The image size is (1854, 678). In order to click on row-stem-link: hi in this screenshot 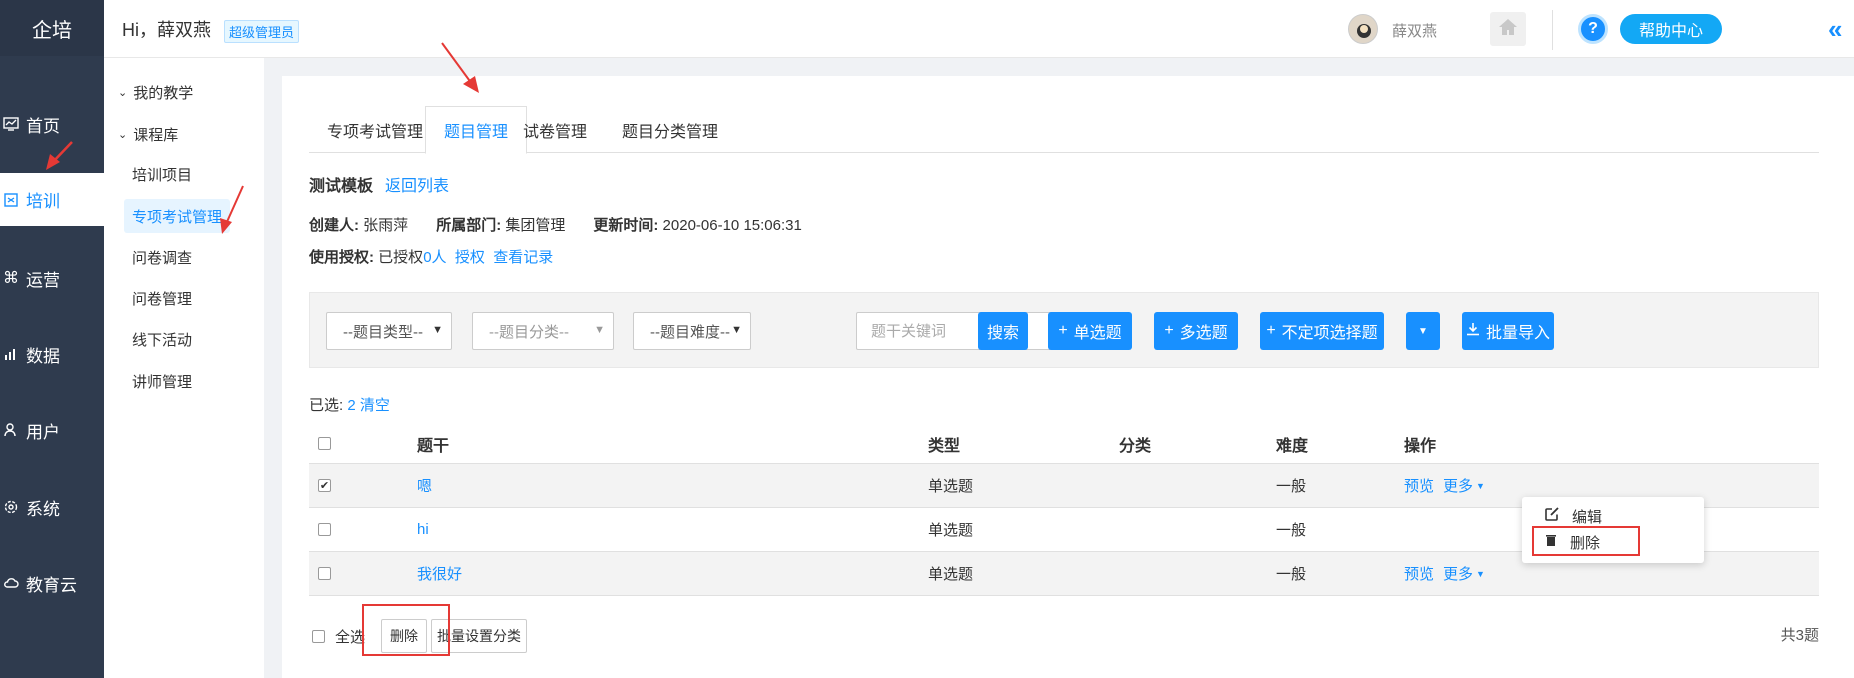, I will do `click(423, 529)`.